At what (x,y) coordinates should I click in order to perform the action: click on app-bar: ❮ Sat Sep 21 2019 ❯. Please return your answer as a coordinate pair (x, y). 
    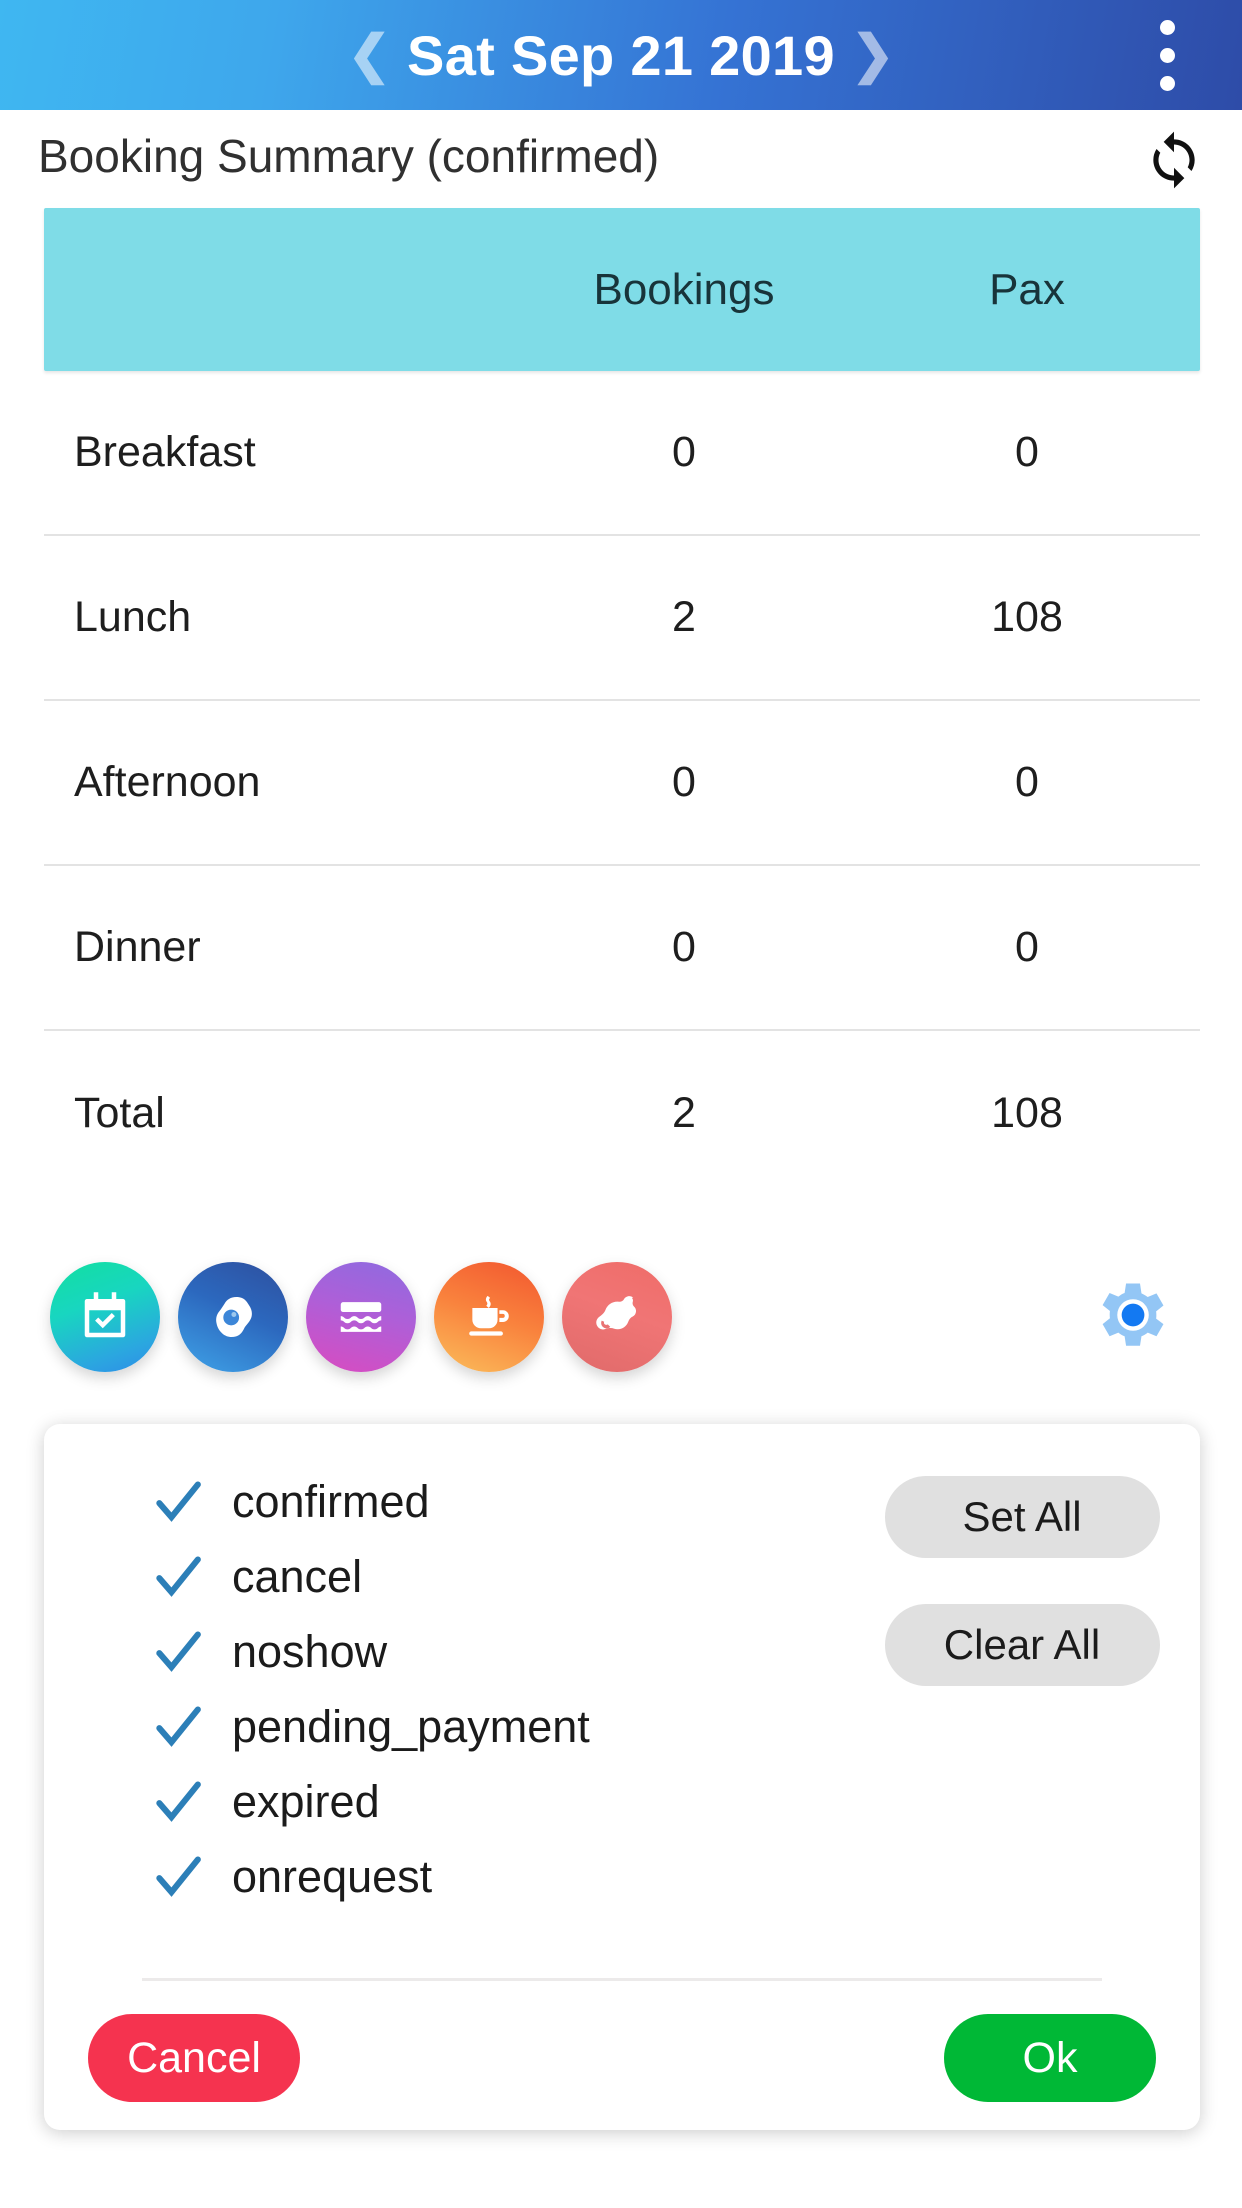
    Looking at the image, I should click on (621, 55).